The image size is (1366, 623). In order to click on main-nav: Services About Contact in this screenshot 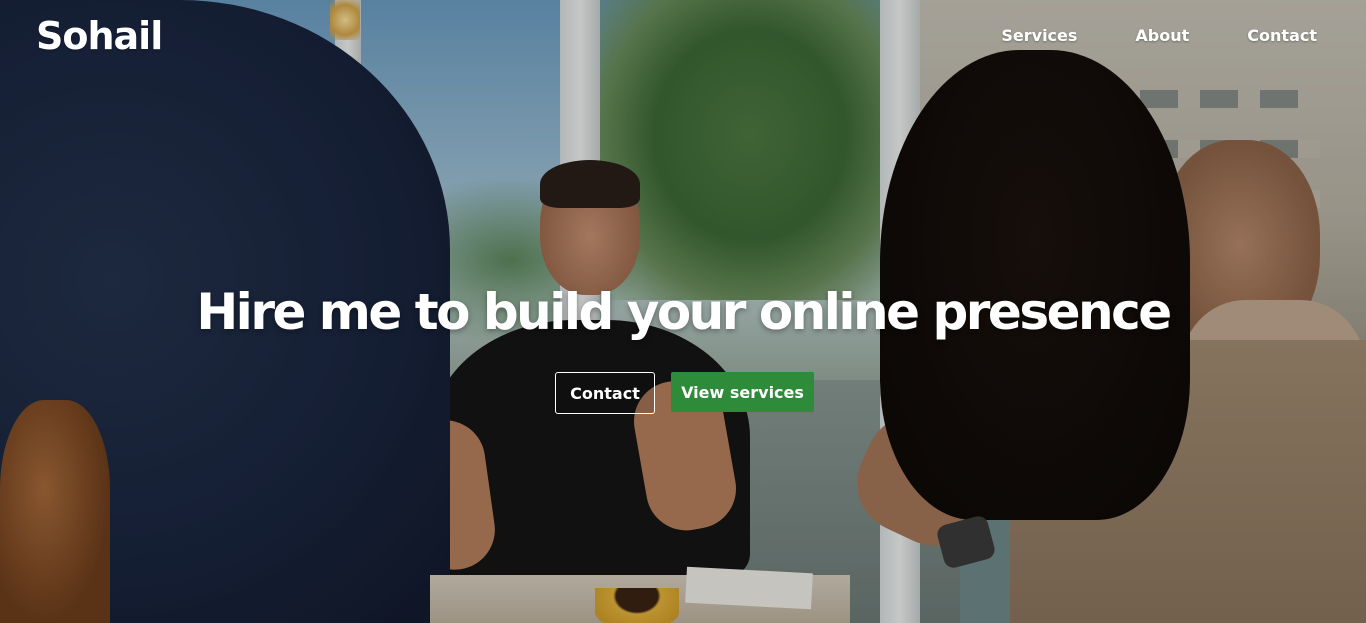, I will do `click(1159, 36)`.